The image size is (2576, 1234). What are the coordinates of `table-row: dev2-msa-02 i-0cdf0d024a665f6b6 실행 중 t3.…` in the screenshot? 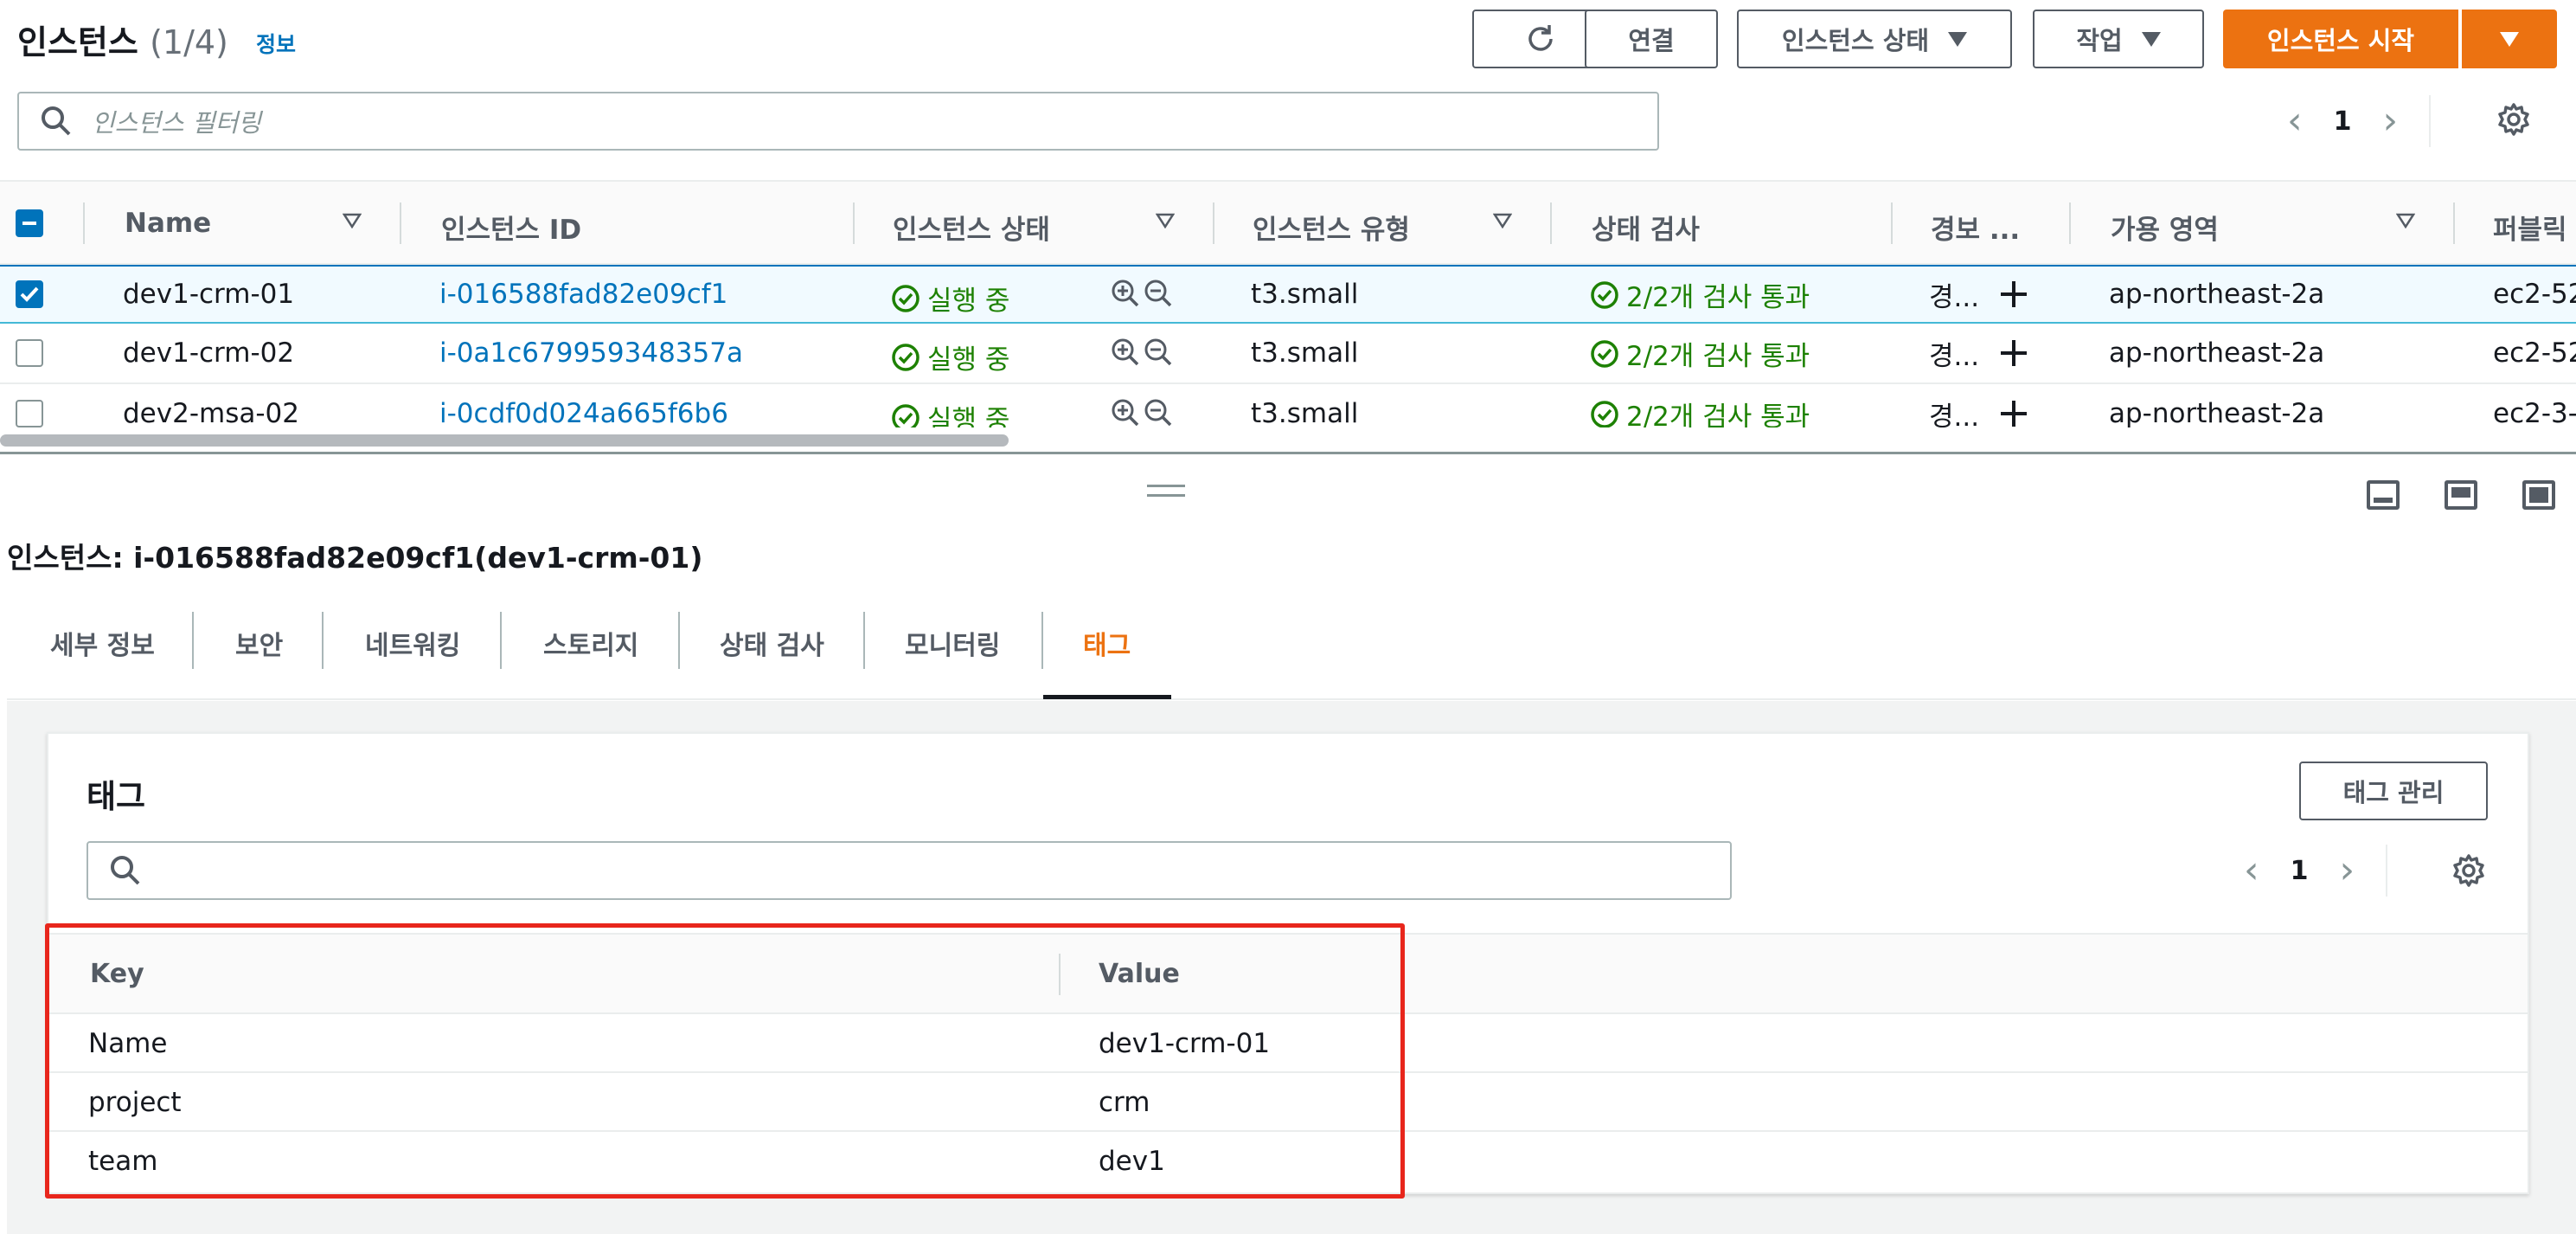 It's located at (1288, 406).